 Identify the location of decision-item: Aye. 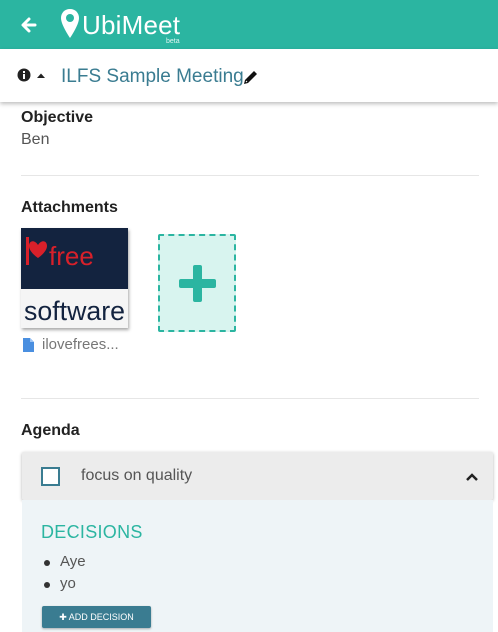
(63, 564).